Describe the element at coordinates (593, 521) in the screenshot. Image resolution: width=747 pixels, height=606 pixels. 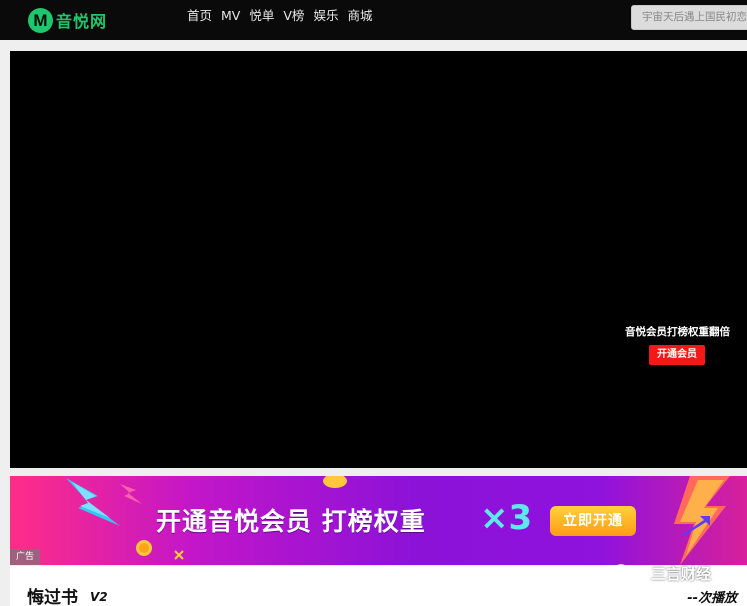
I see `ad-open-now-button: 立即开通` at that location.